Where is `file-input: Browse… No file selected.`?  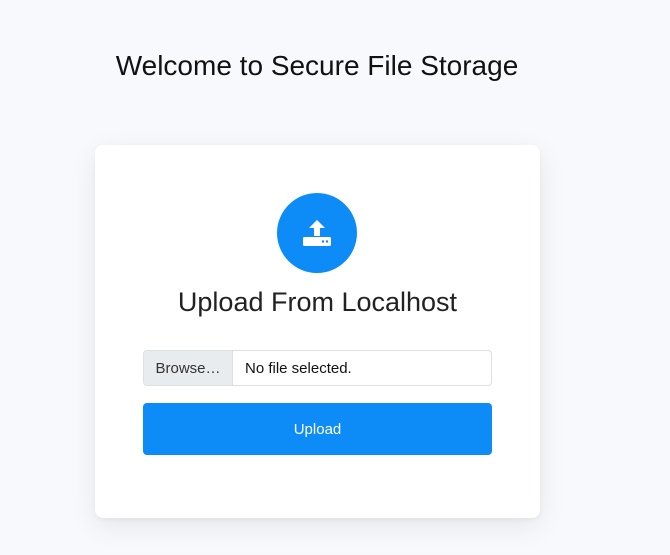 file-input: Browse… No file selected. is located at coordinates (317, 368).